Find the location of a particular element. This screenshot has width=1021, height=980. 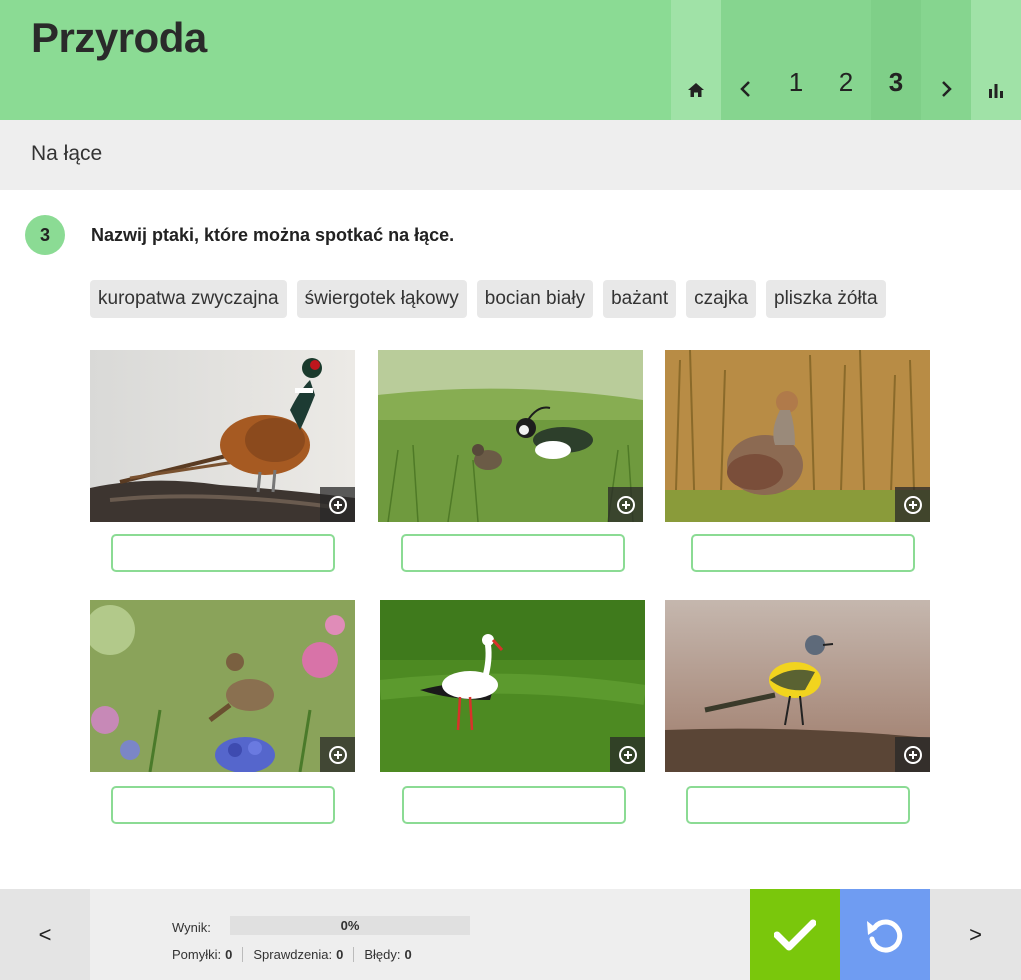

word-chip: świergotek łąkowy is located at coordinates (381, 299).